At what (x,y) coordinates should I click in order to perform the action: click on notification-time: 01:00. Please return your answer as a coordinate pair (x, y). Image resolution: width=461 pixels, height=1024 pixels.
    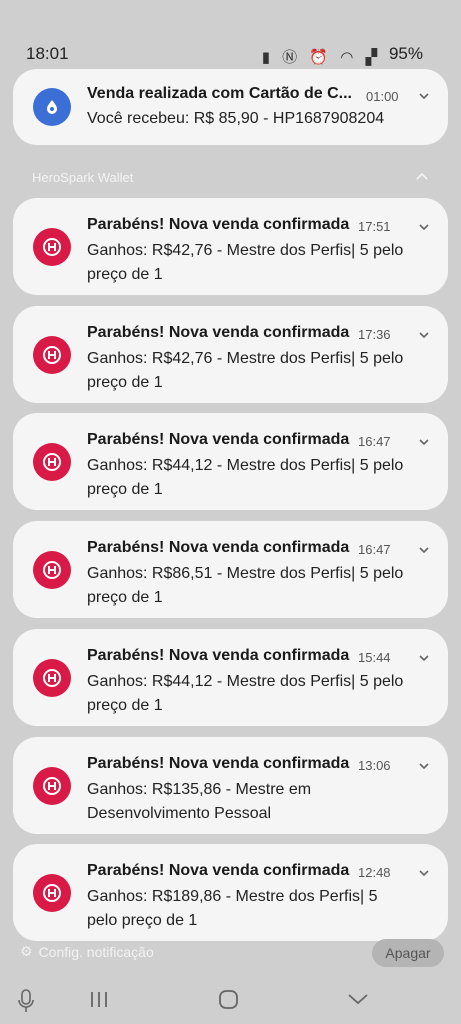
    Looking at the image, I should click on (382, 96).